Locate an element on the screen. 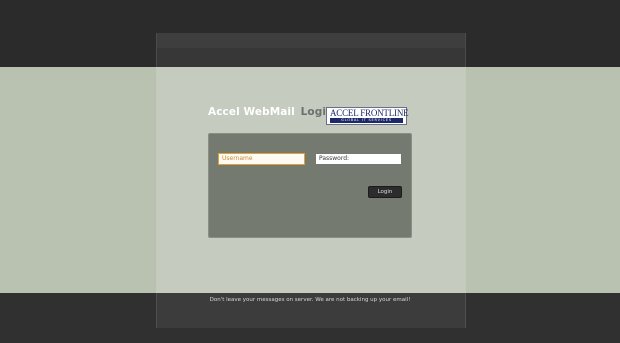 This screenshot has height=343, width=620. username-input: Username is located at coordinates (261, 159).